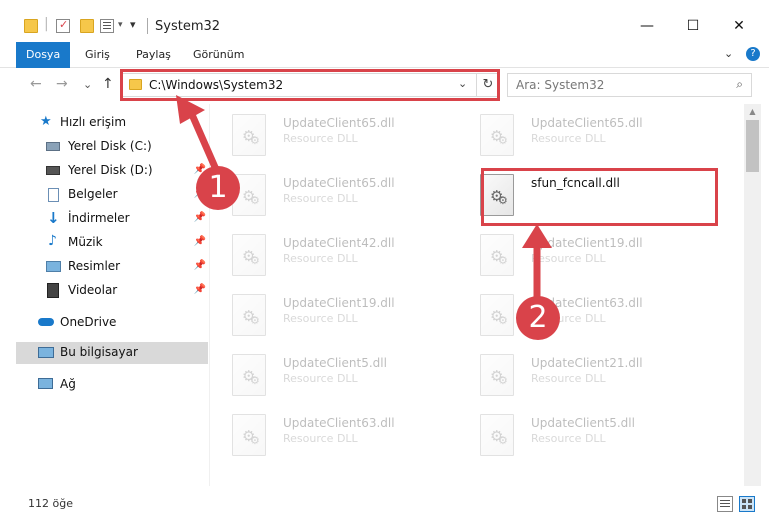  What do you see at coordinates (538, 318) in the screenshot?
I see `step-2-badge: 2` at bounding box center [538, 318].